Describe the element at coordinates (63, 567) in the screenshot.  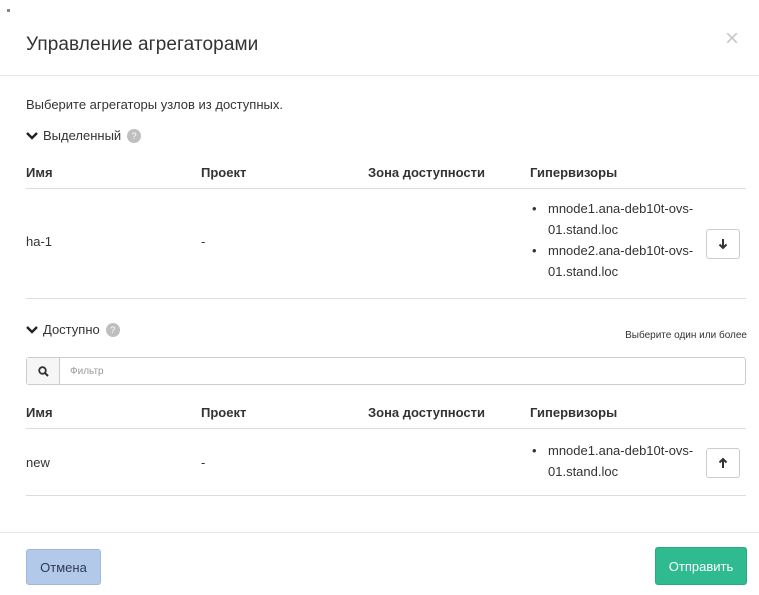
I see `cancel-button: Отмена` at that location.